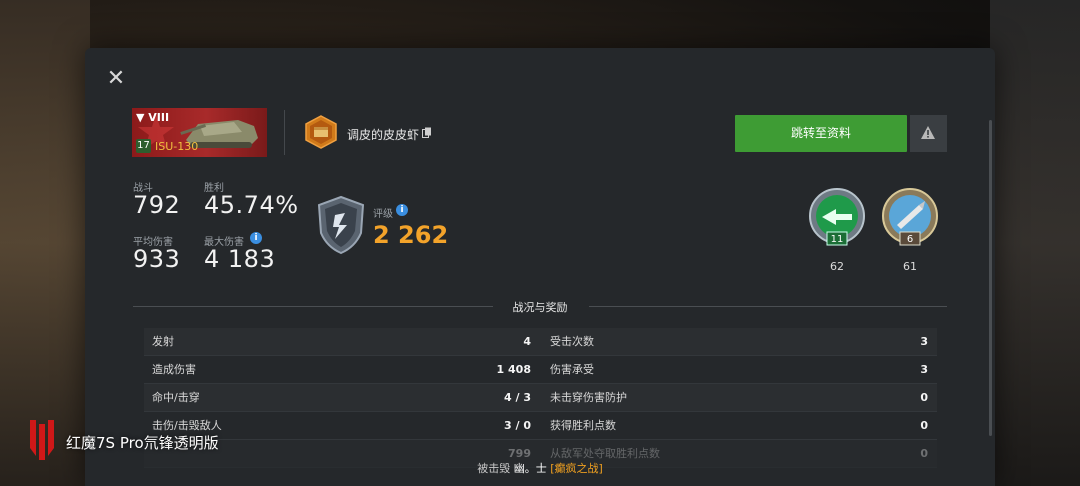 The width and height of the screenshot is (1080, 486). Describe the element at coordinates (383, 214) in the screenshot. I see `rating-label: 评级` at that location.